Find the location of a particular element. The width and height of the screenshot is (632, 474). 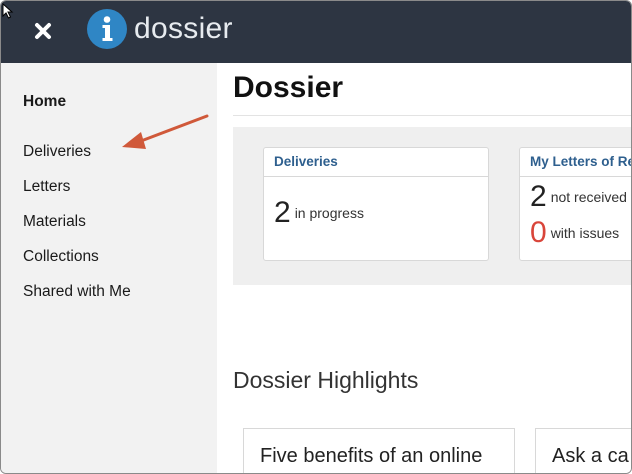

highlight-card: Five benefits of an online is located at coordinates (379, 450).